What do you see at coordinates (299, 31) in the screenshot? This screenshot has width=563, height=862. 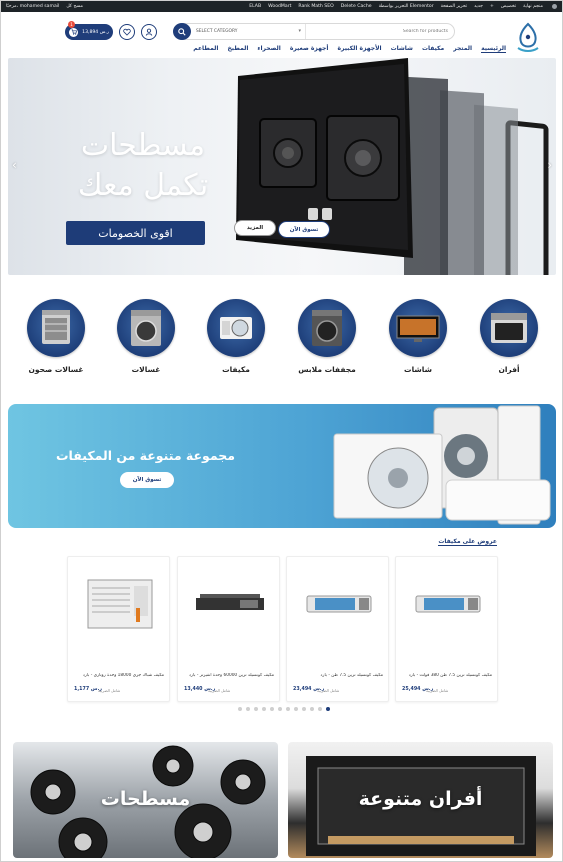 I see `chevron-down-icon: ▾` at bounding box center [299, 31].